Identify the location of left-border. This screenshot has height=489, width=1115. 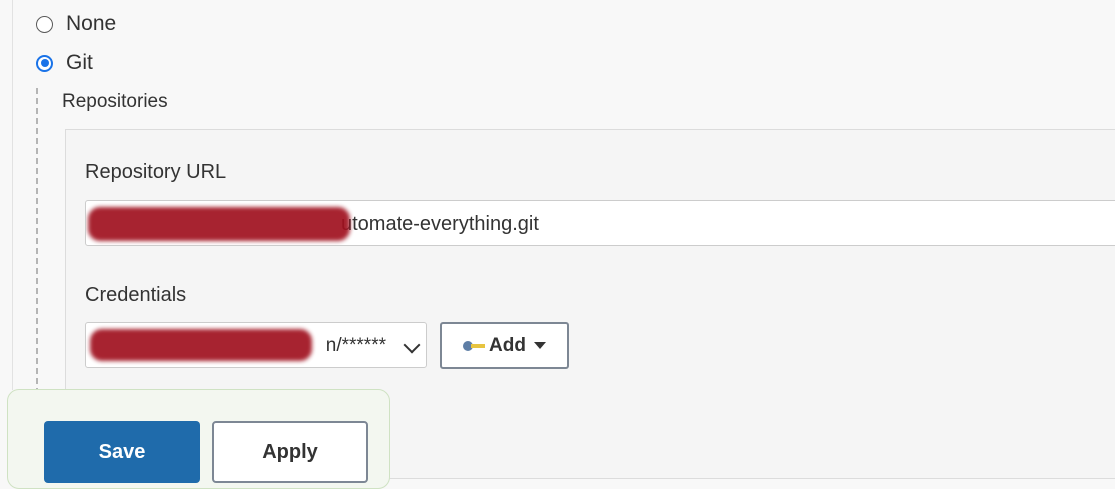
(12, 195).